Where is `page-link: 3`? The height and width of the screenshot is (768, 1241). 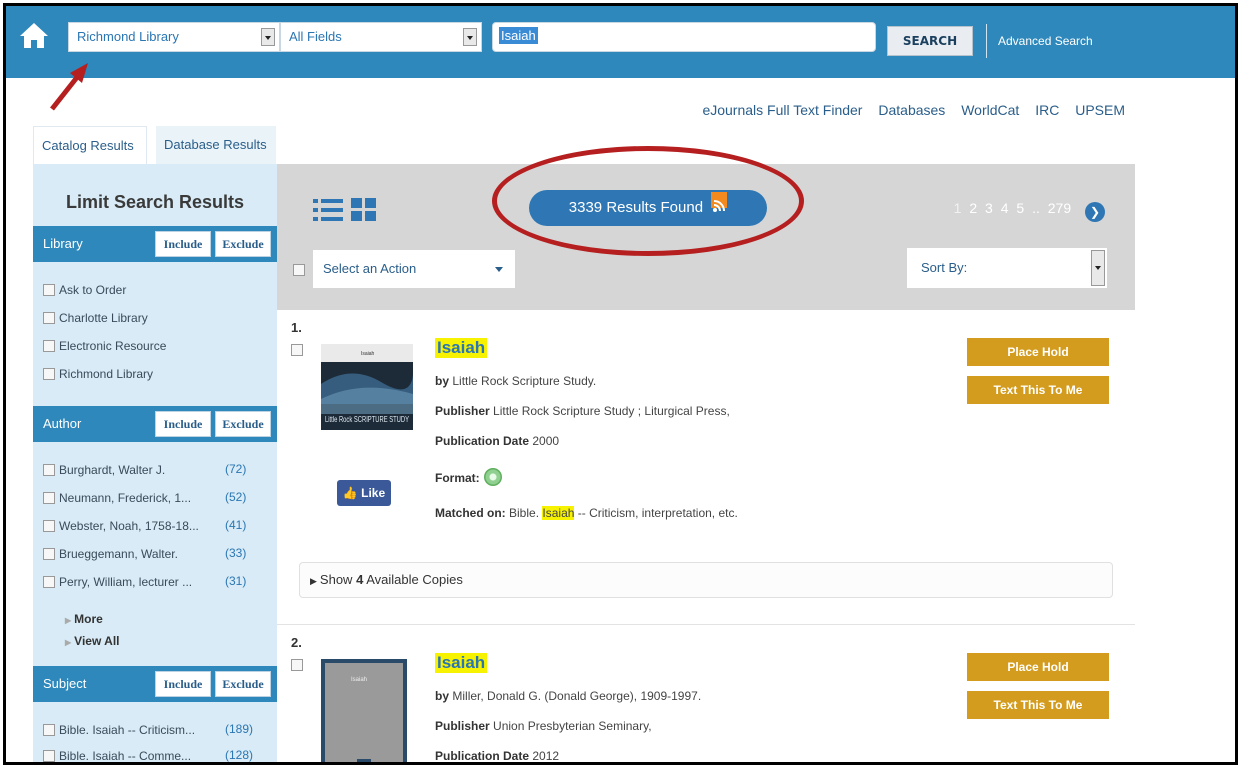
page-link: 3 is located at coordinates (989, 208).